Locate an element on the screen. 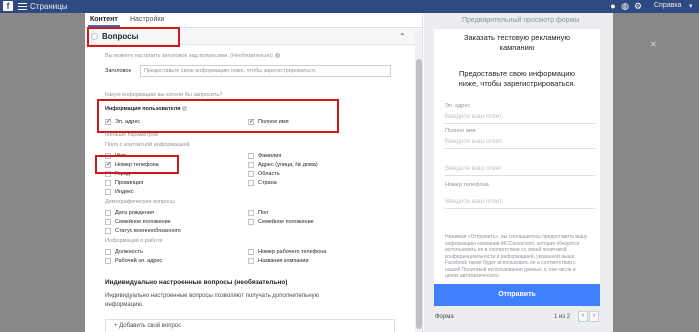 This screenshot has height=332, width=699. zip-label: Индекс is located at coordinates (124, 192).